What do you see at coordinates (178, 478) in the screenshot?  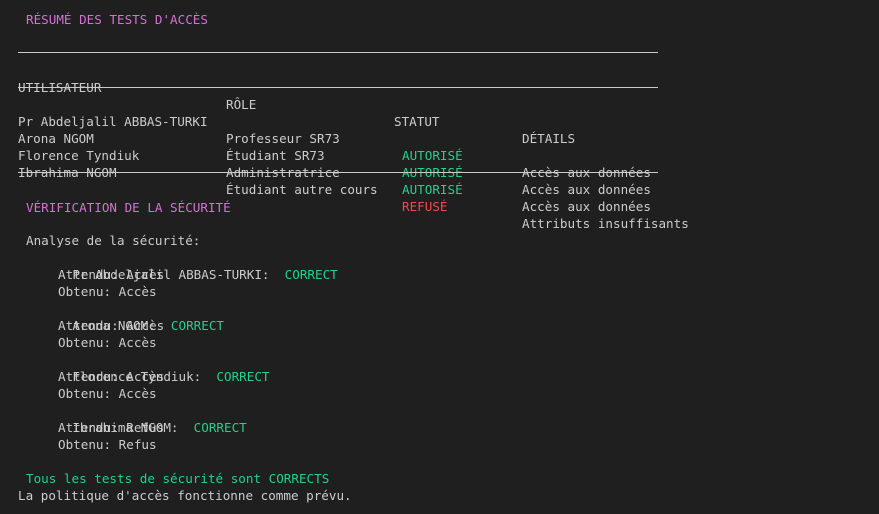 I see `final-status: Tous les tests de sécurité sont CORRECTS` at bounding box center [178, 478].